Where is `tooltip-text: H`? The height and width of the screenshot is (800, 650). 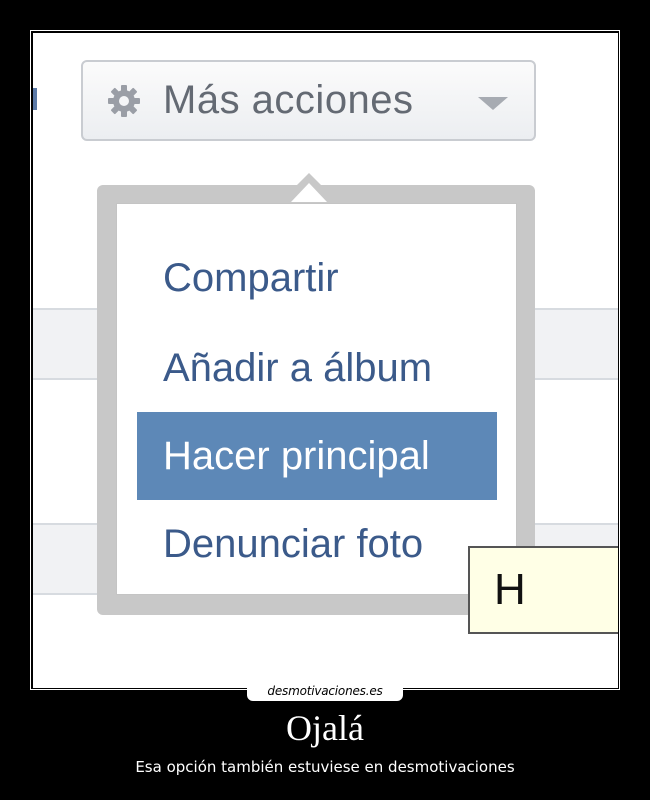 tooltip-text: H is located at coordinates (510, 589).